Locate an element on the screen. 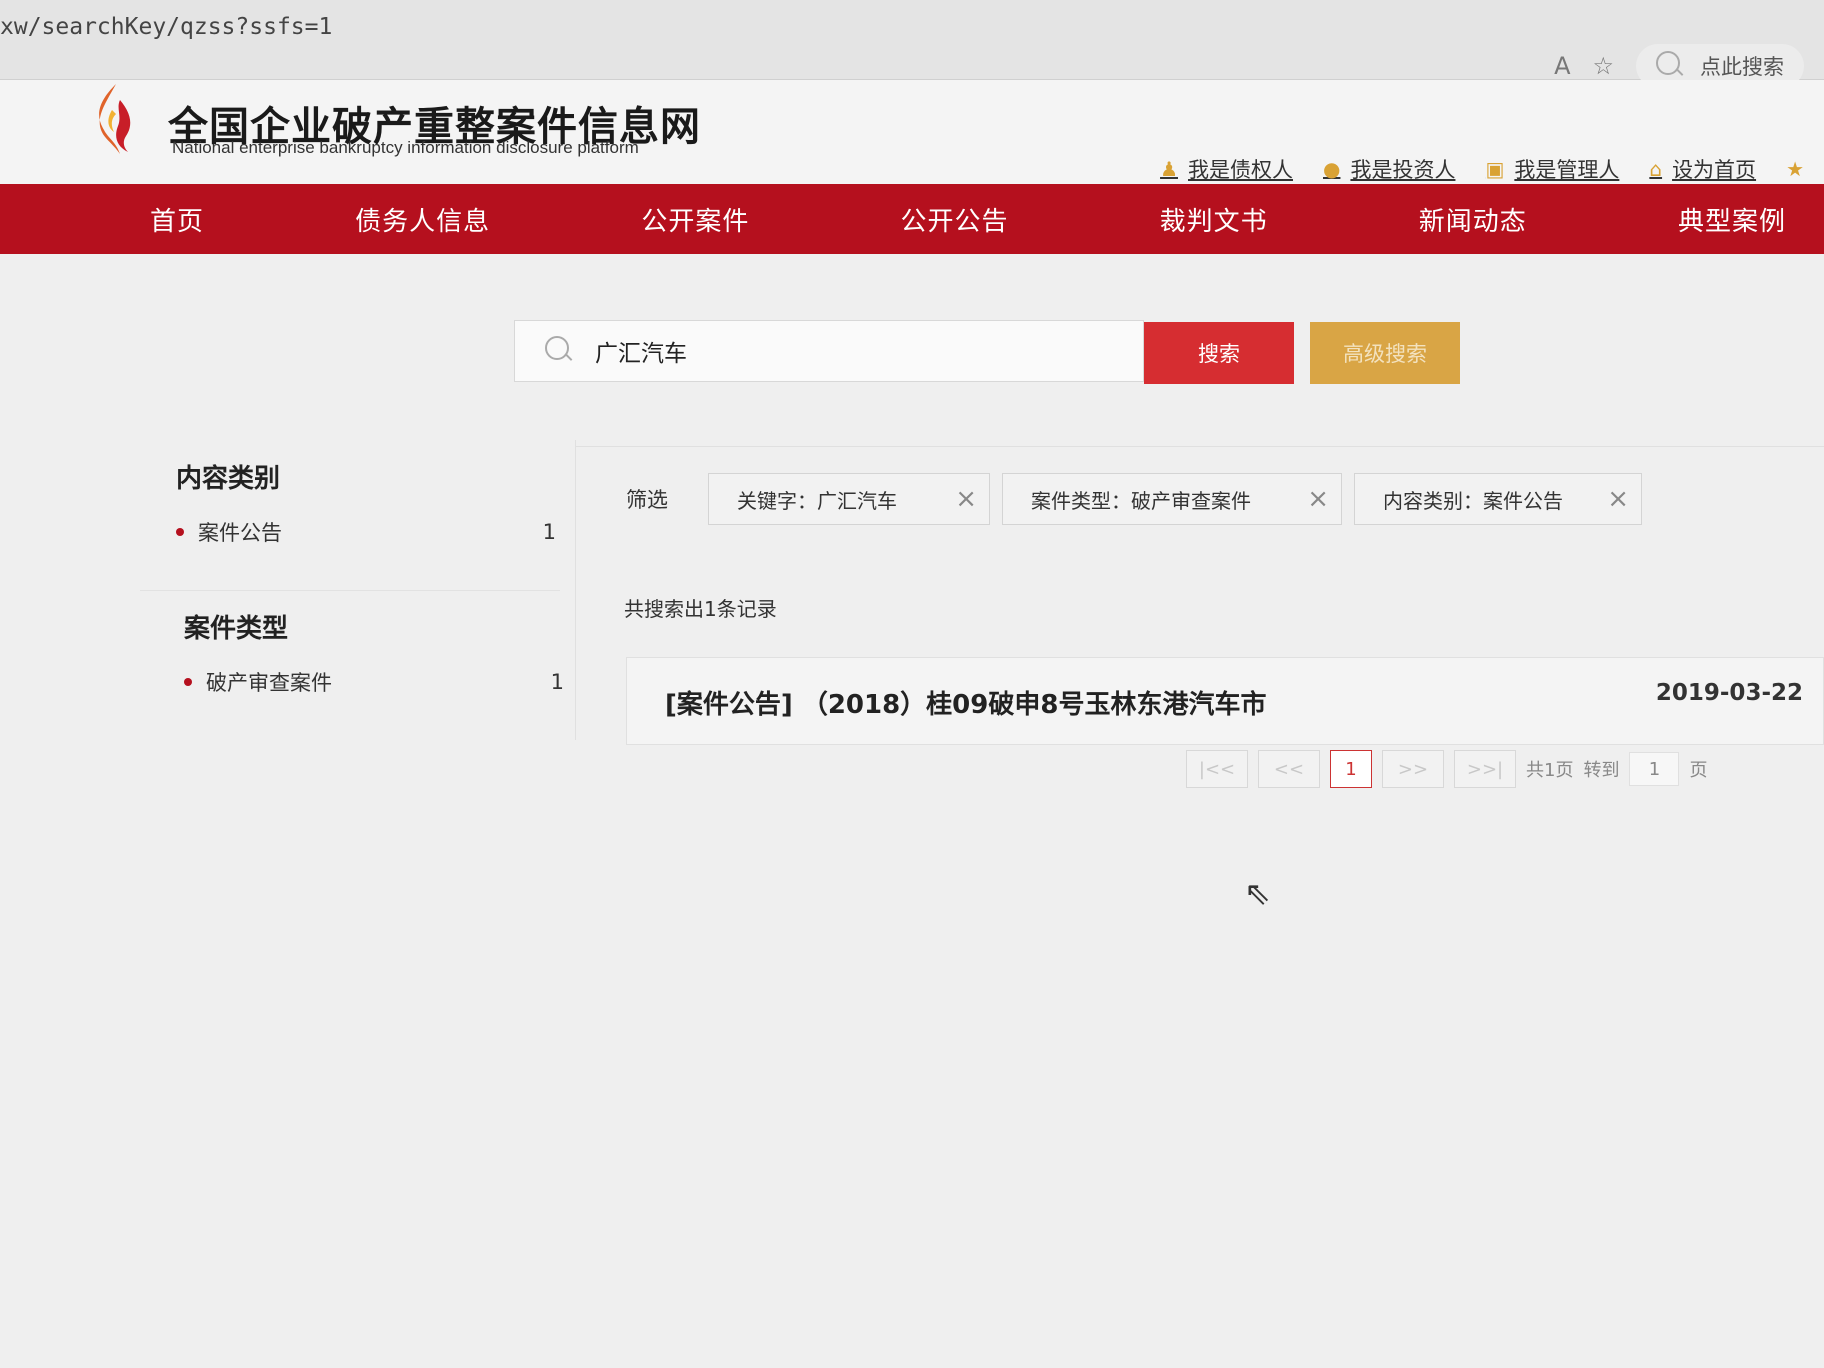  header-links: ♟ 我是债权人 ● 我是投资人 ▣ 我是管理人 ⌂ 设为首页 ★ is located at coordinates (1482, 169).